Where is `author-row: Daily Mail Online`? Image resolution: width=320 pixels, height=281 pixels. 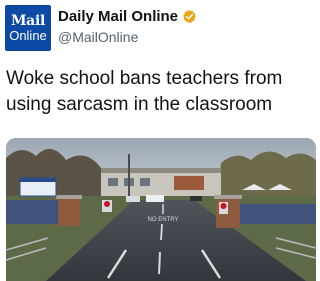 author-row: Daily Mail Online is located at coordinates (127, 16).